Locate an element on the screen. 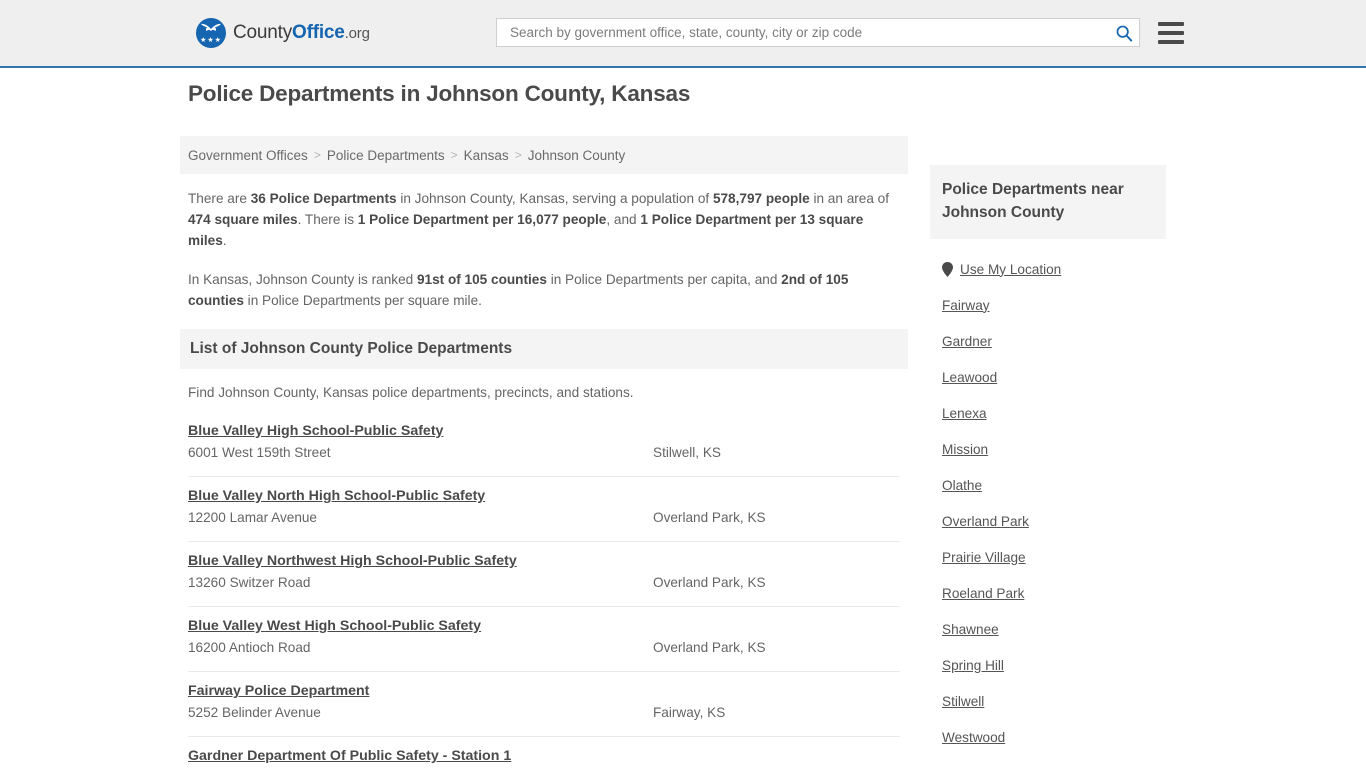 The height and width of the screenshot is (768, 1366). sidebar-item-gardner: Gardner is located at coordinates (1048, 341).